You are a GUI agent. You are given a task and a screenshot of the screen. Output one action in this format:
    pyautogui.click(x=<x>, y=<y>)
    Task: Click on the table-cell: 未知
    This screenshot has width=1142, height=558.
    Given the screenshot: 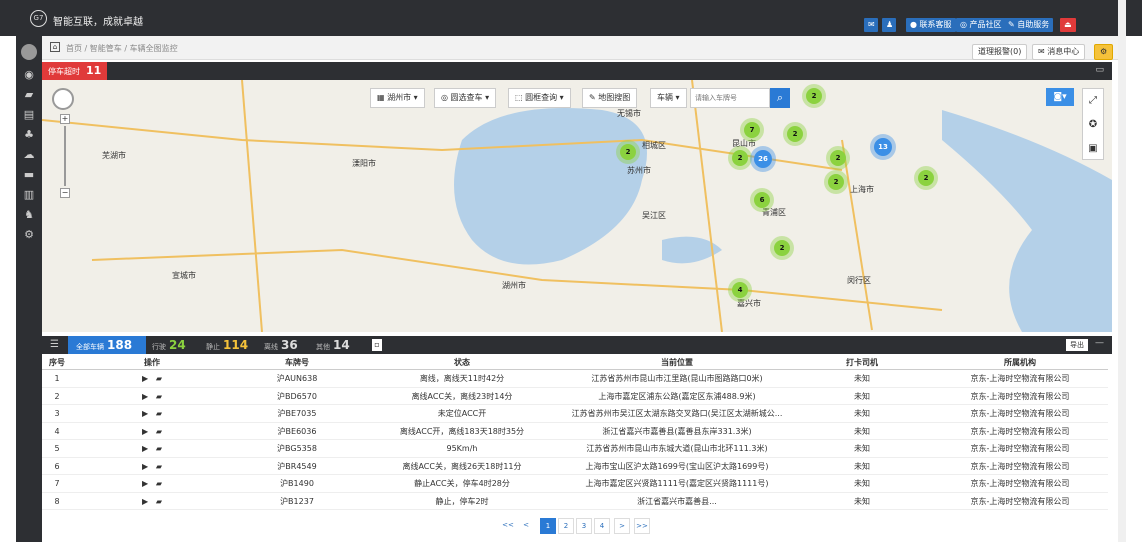 What is the action you would take?
    pyautogui.click(x=862, y=378)
    